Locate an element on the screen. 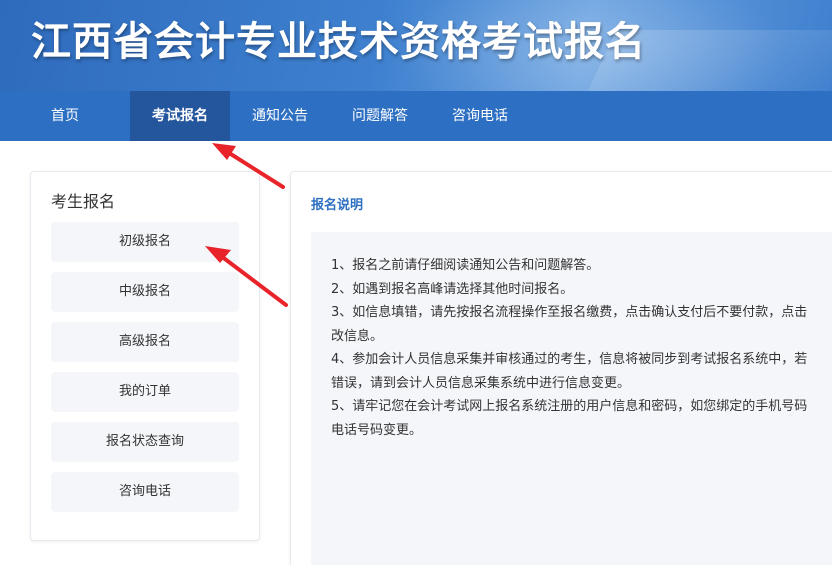 Image resolution: width=832 pixels, height=565 pixels. sidebar-hotline-button: 咨询电话 is located at coordinates (145, 492).